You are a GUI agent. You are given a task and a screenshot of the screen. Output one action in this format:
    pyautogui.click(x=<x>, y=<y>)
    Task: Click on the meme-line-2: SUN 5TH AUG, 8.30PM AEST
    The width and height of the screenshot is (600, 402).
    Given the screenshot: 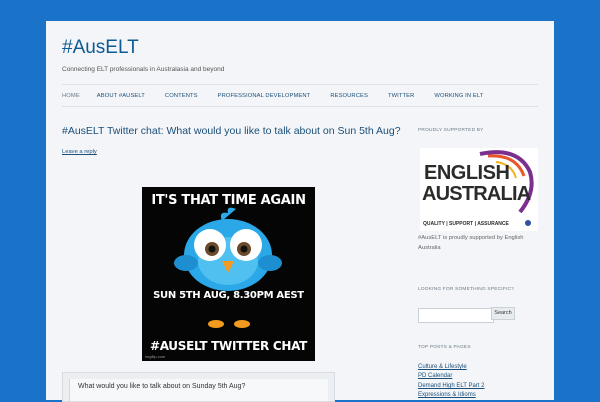 What is the action you would take?
    pyautogui.click(x=228, y=295)
    